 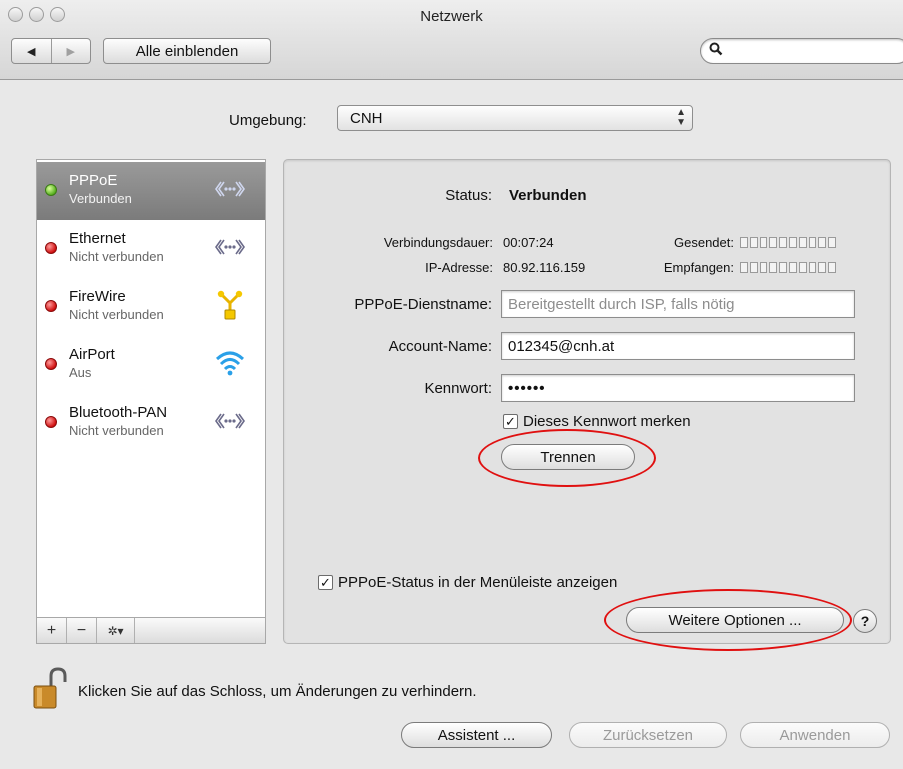 I want to click on duration-value: 00:07:24, so click(x=528, y=242).